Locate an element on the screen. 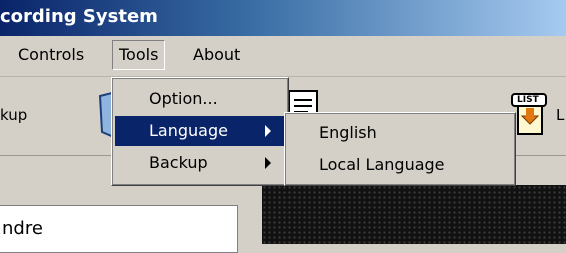 The width and height of the screenshot is (566, 253). menu-tools: Tools is located at coordinates (139, 55).